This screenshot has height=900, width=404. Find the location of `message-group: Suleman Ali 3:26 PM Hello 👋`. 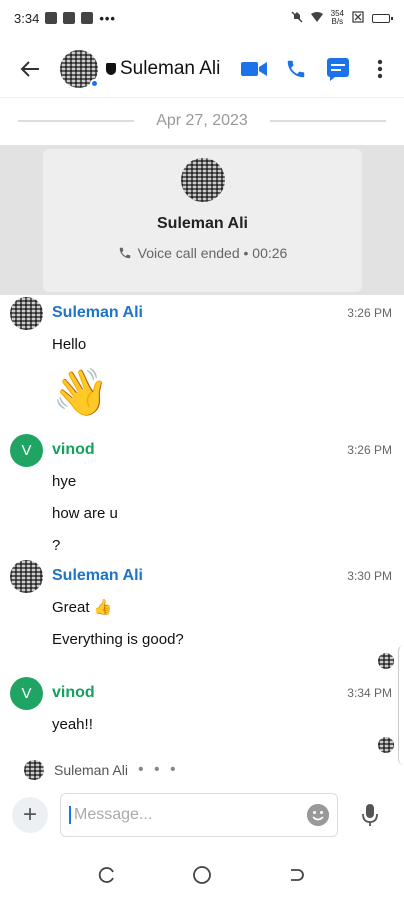

message-group: Suleman Ali 3:26 PM Hello 👋 is located at coordinates (202, 359).